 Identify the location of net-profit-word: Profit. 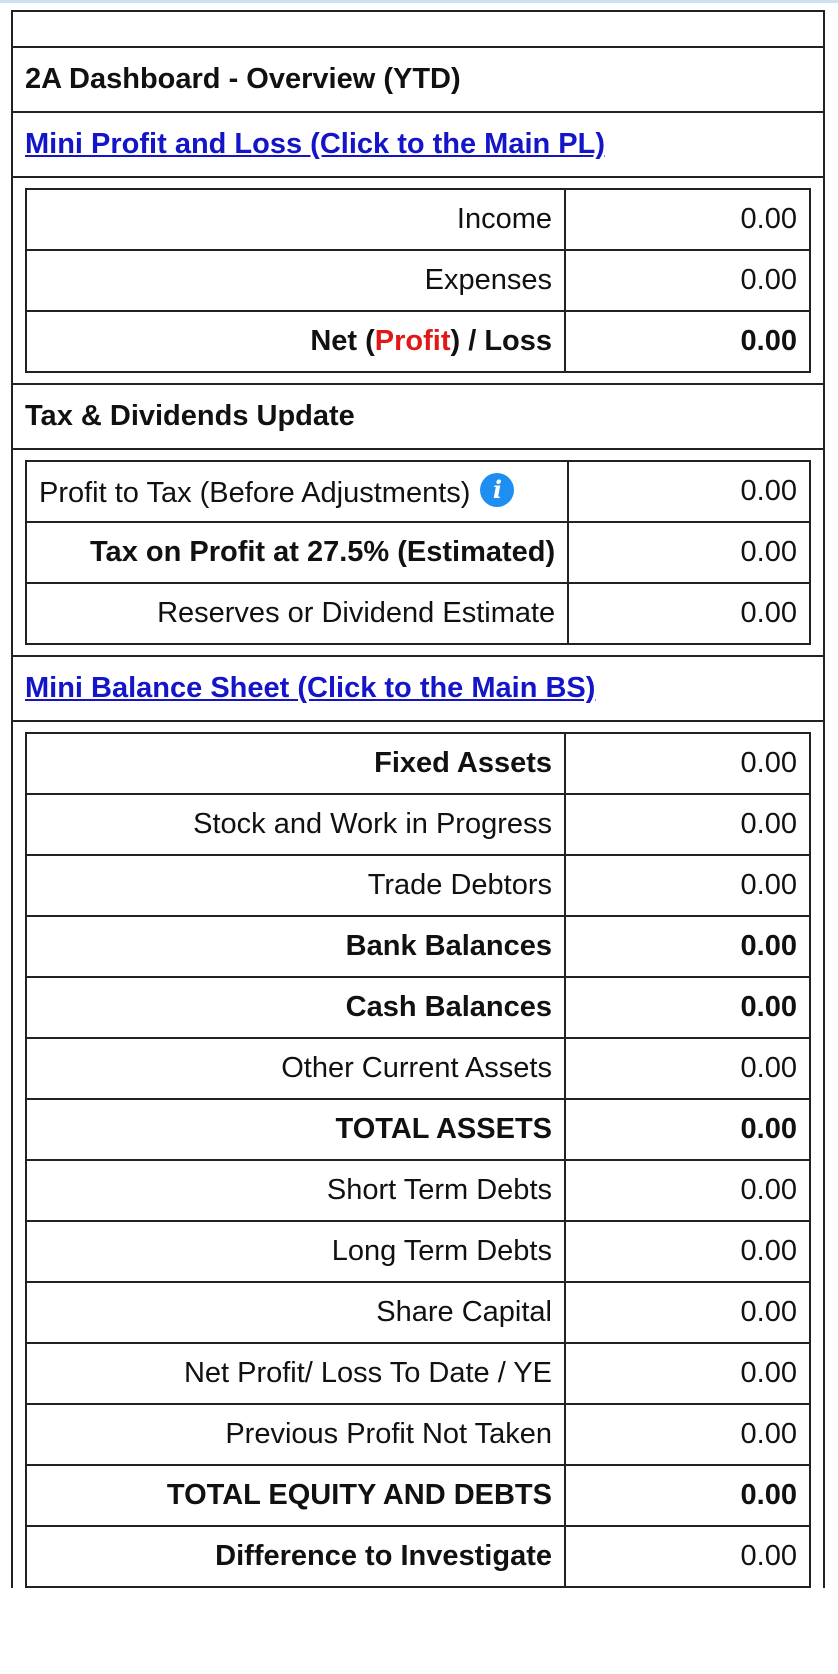
(412, 341).